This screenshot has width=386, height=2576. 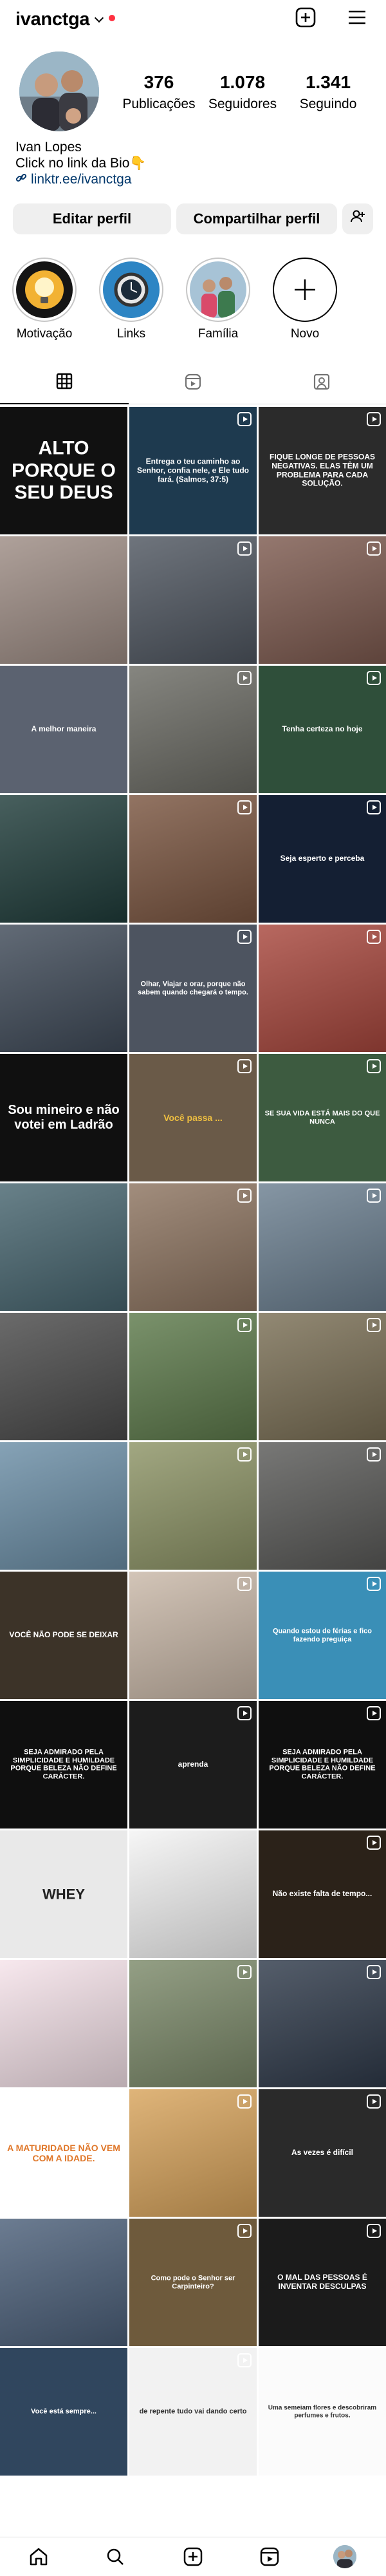 I want to click on post-caption-text: Como pode o Senhor ser Carpinteiro?, so click(x=193, y=2282).